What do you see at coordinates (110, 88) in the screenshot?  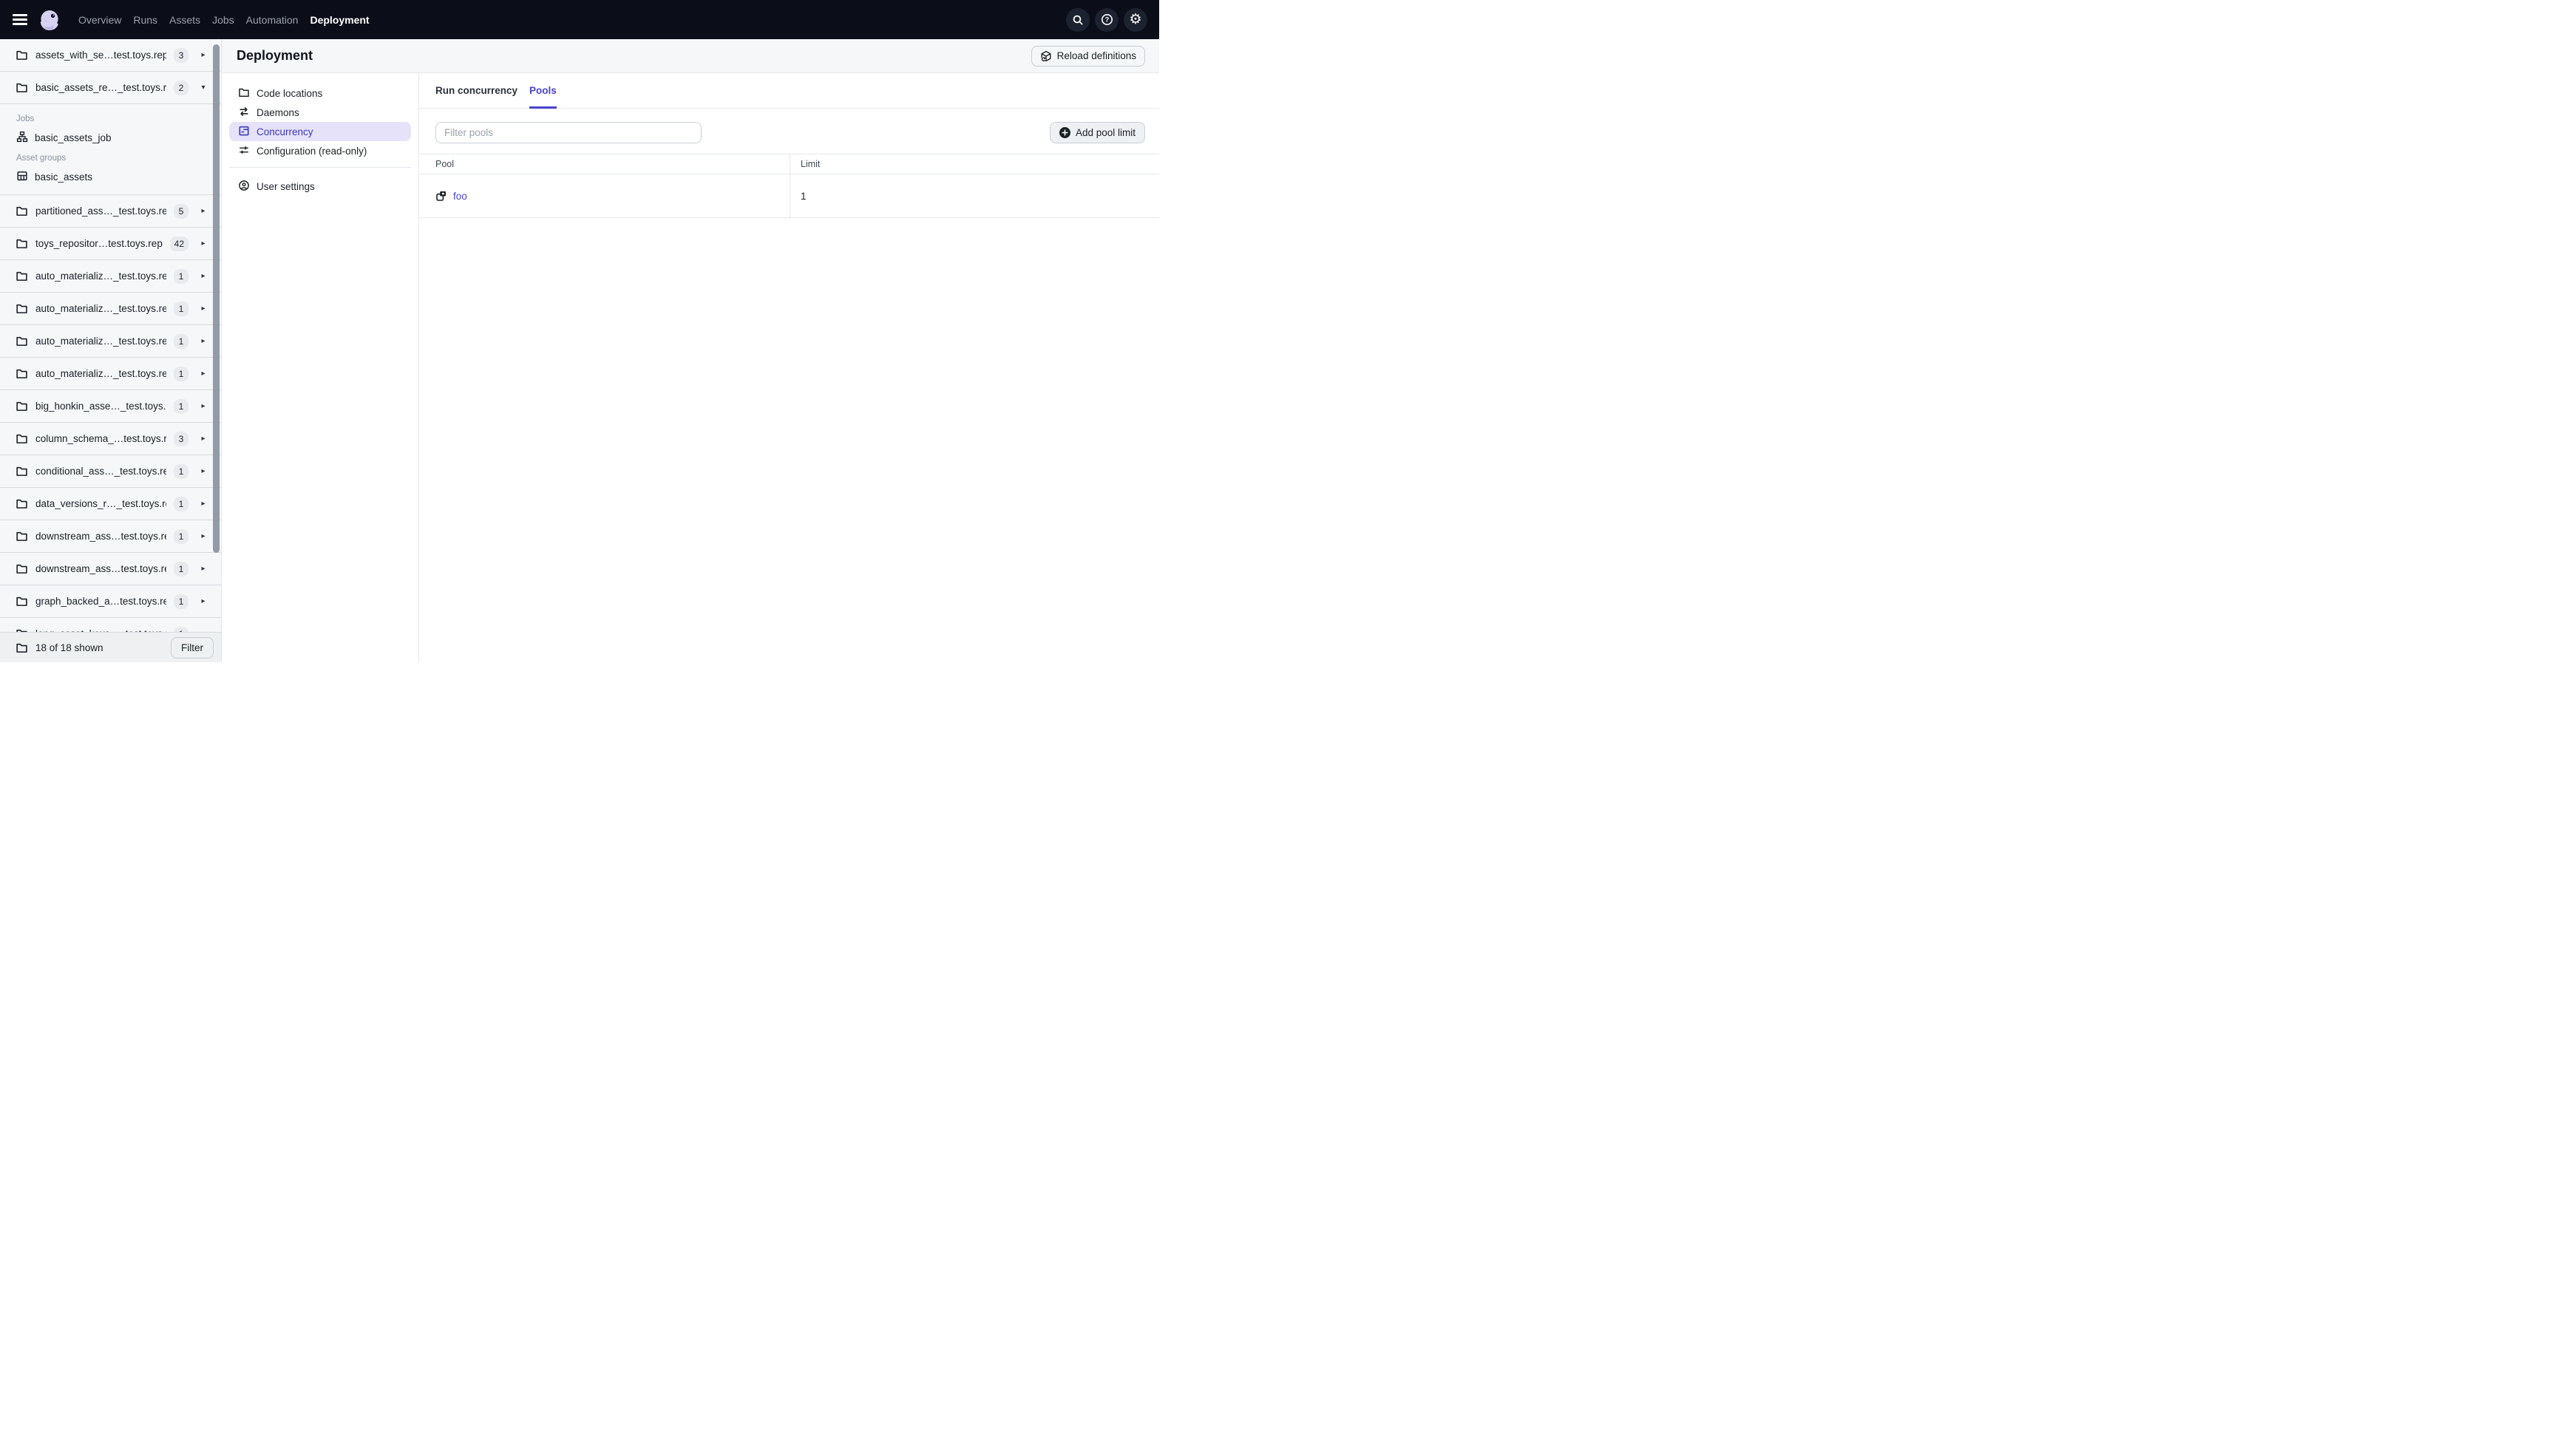 I see `code-location-row: basic_assets_re…_test.toys.rep 2 ▾` at bounding box center [110, 88].